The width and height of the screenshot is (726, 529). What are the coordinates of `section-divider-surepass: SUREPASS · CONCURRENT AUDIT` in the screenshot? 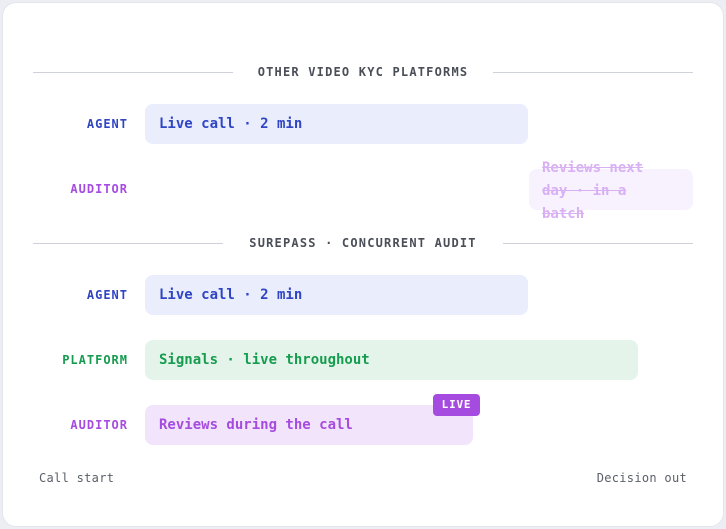 It's located at (363, 243).